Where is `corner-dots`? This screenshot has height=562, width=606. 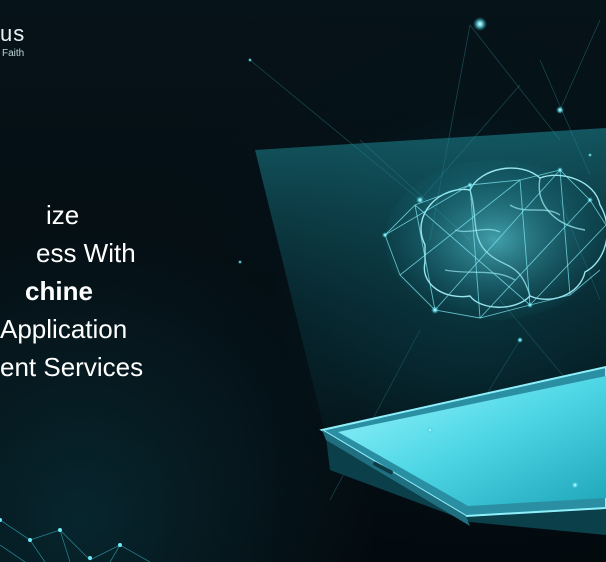 corner-dots is located at coordinates (61, 539).